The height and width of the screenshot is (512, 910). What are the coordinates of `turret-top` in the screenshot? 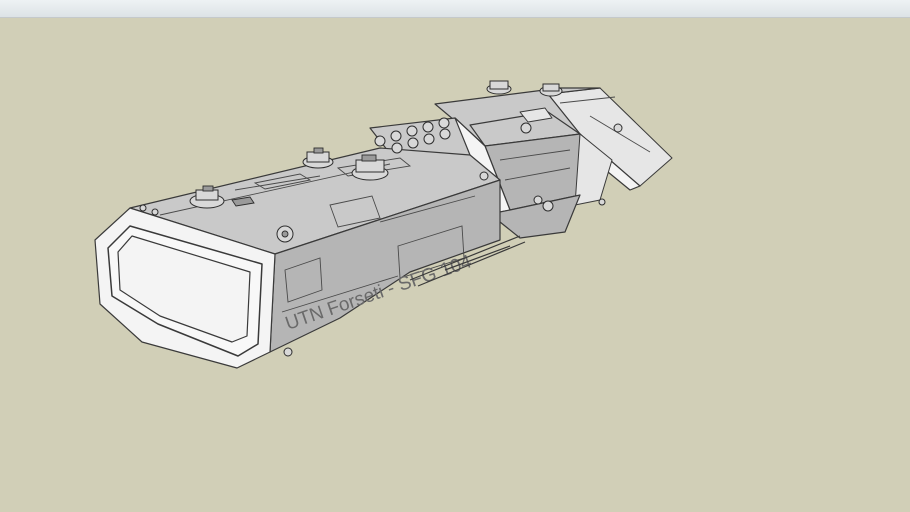 It's located at (499, 87).